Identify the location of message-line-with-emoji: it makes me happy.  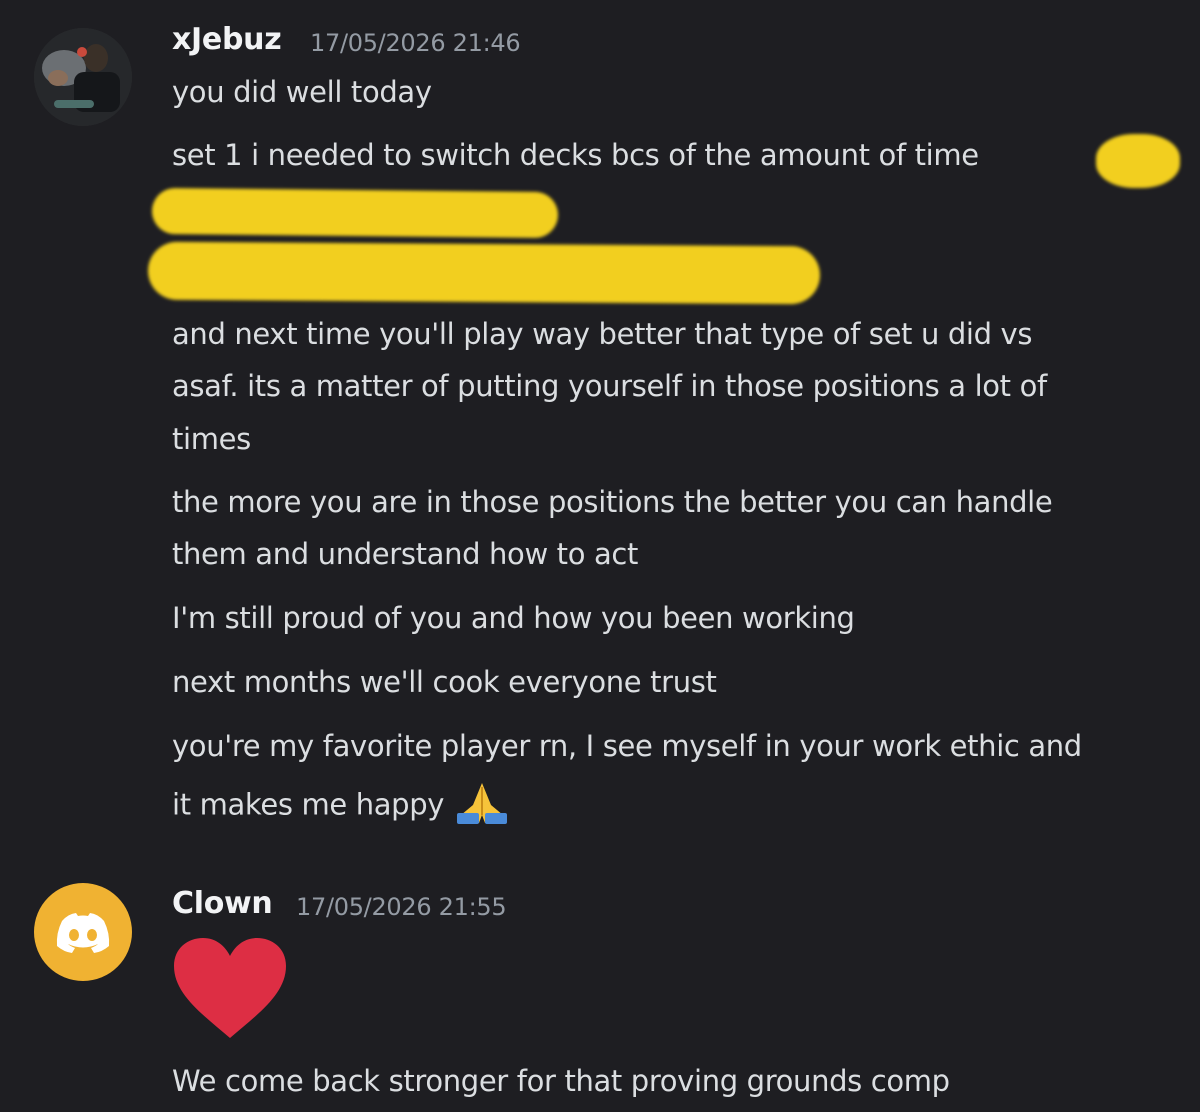
(341, 806).